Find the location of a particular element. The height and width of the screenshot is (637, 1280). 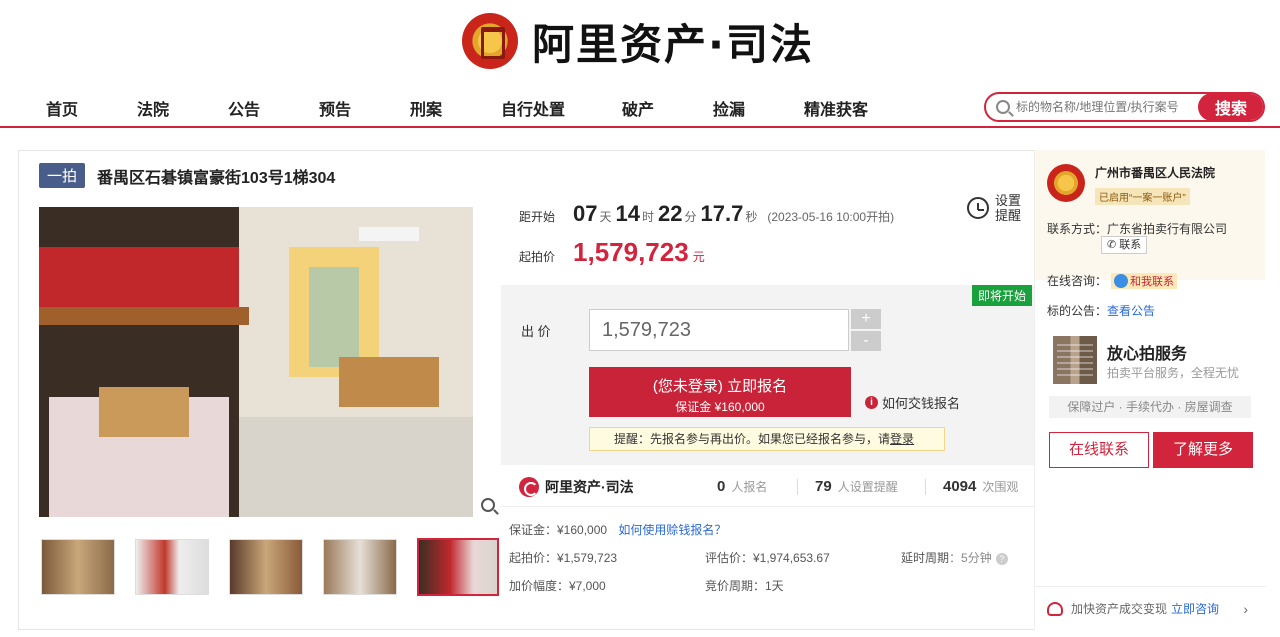

nav-item-bargain: 捡漏 is located at coordinates (729, 108).